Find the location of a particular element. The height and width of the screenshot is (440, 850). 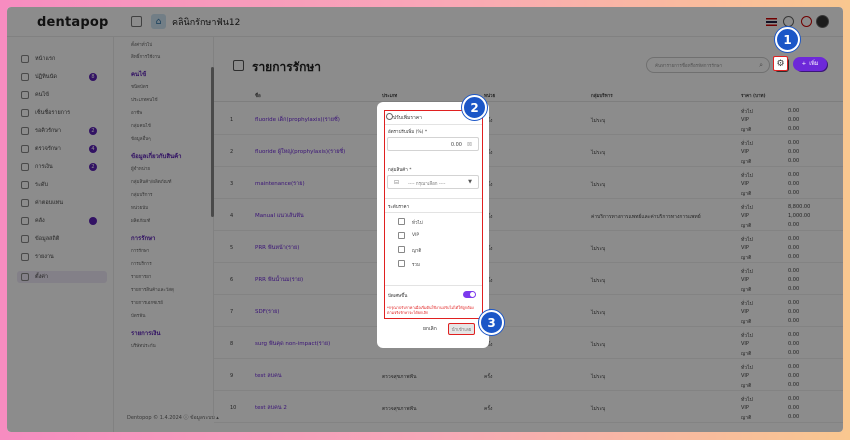

cancel-button: ยกเลิก is located at coordinates (430, 329).